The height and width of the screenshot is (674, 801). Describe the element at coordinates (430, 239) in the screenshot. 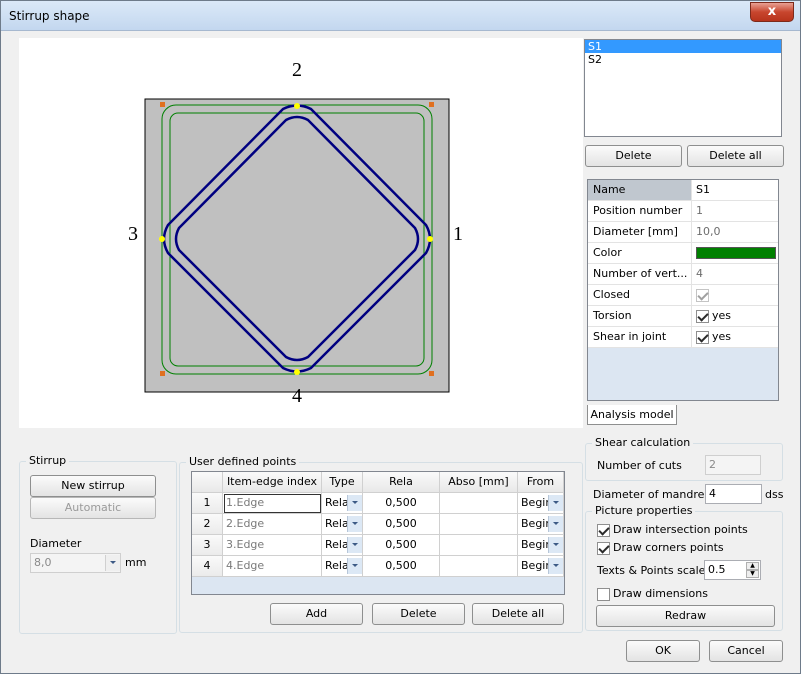

I see `intersection-point-right` at that location.